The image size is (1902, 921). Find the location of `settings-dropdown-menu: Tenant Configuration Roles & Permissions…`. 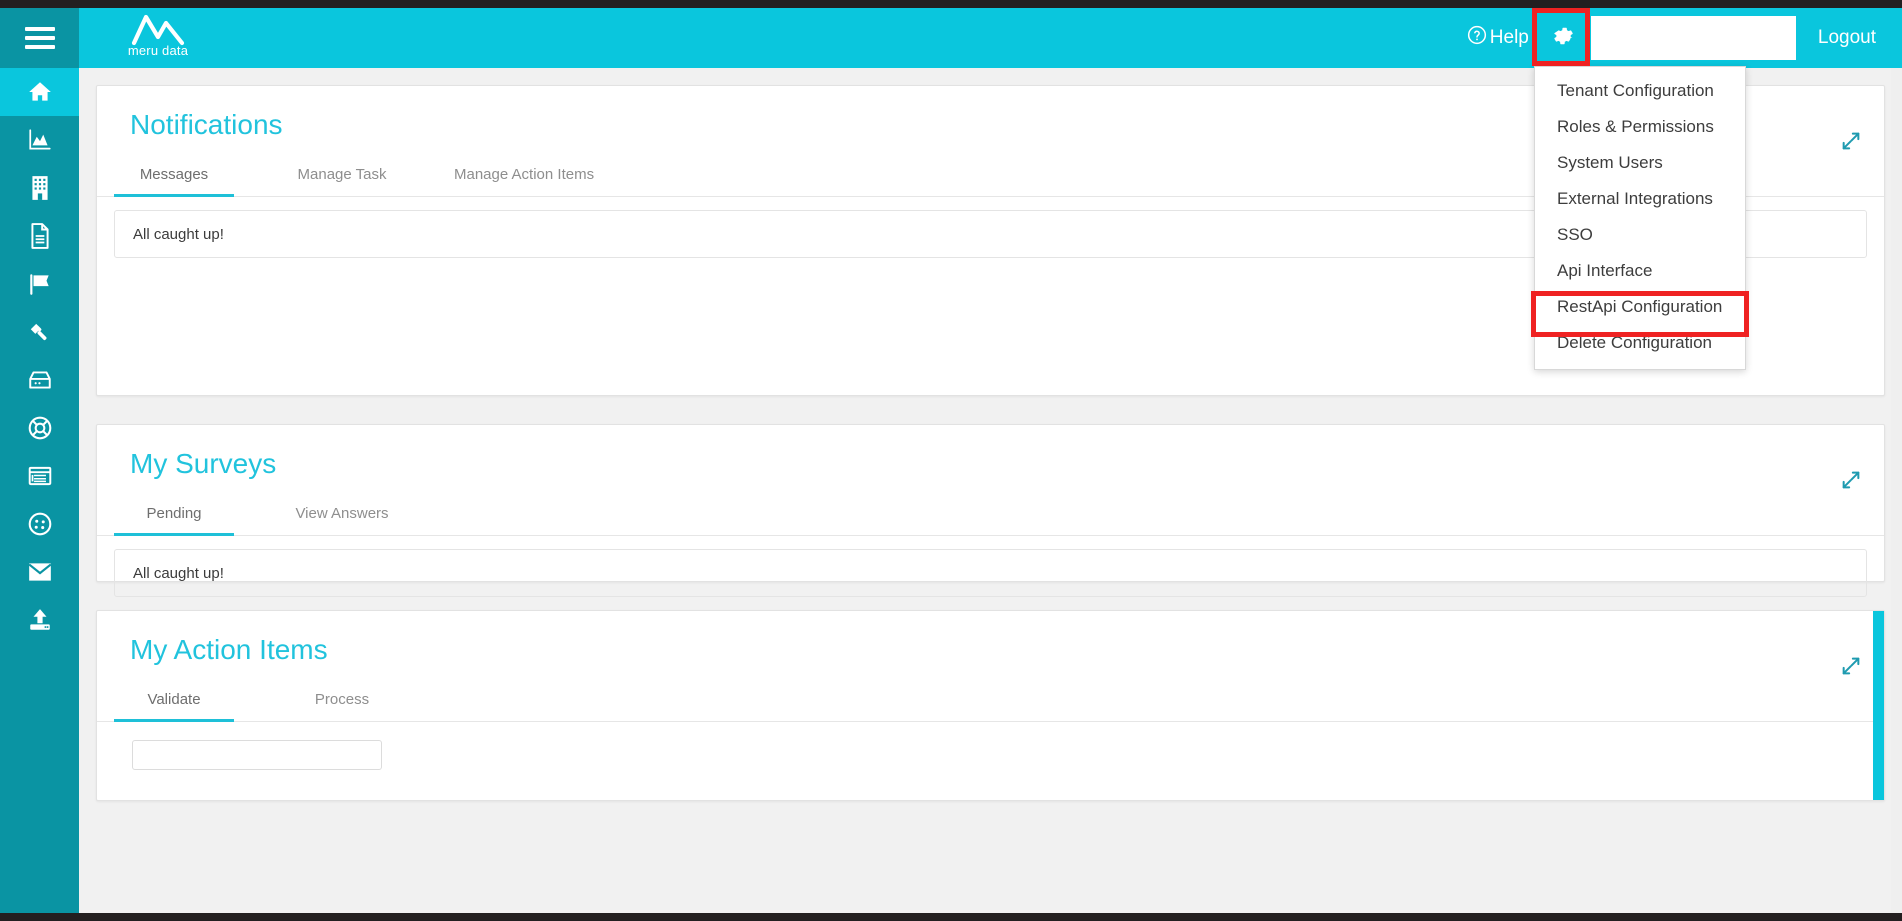

settings-dropdown-menu: Tenant Configuration Roles & Permissions… is located at coordinates (1640, 218).